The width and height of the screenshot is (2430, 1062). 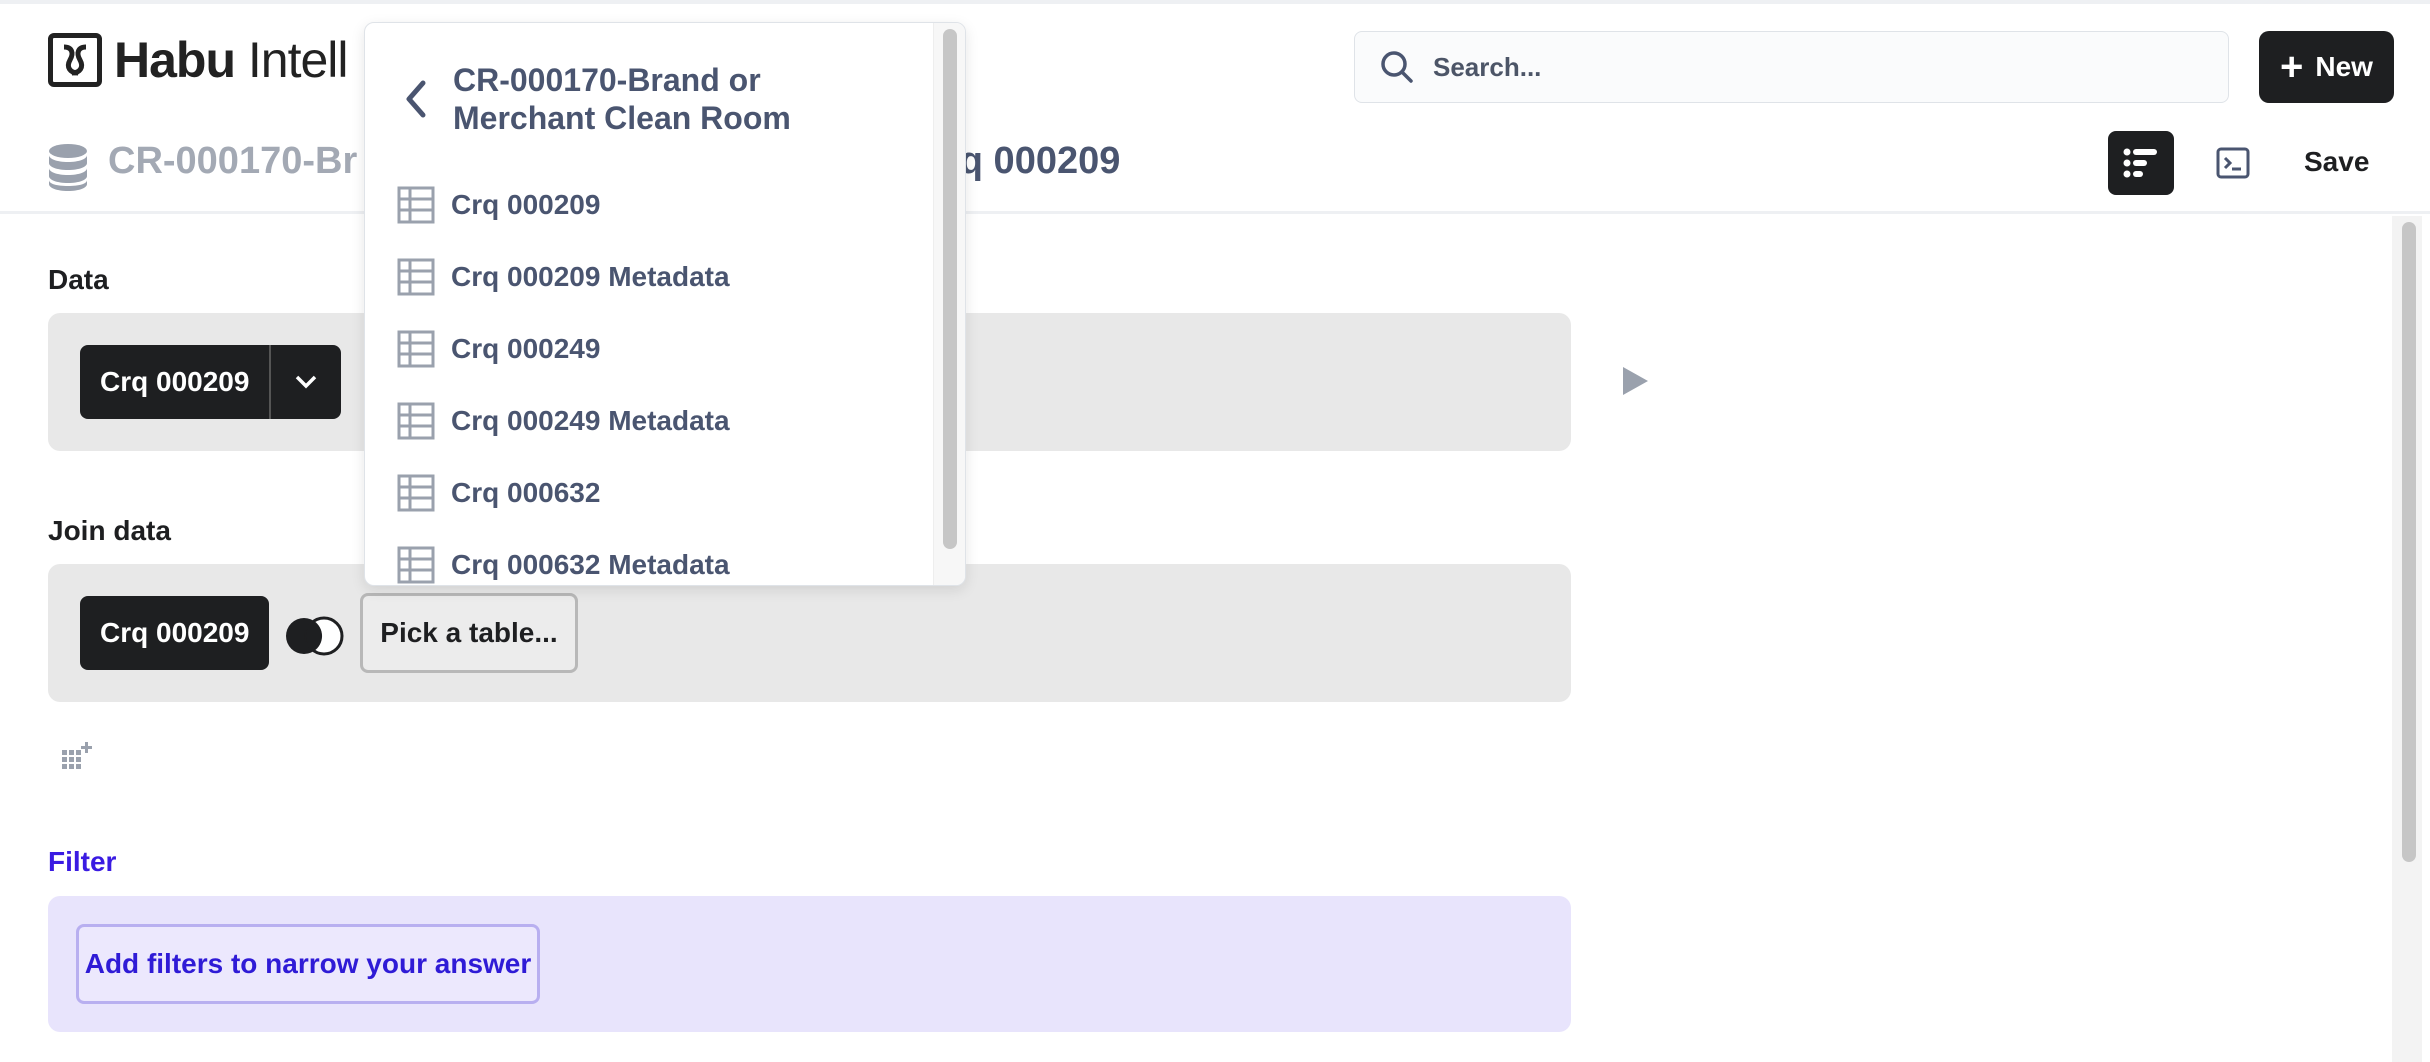 I want to click on search-bar, so click(x=1791, y=67).